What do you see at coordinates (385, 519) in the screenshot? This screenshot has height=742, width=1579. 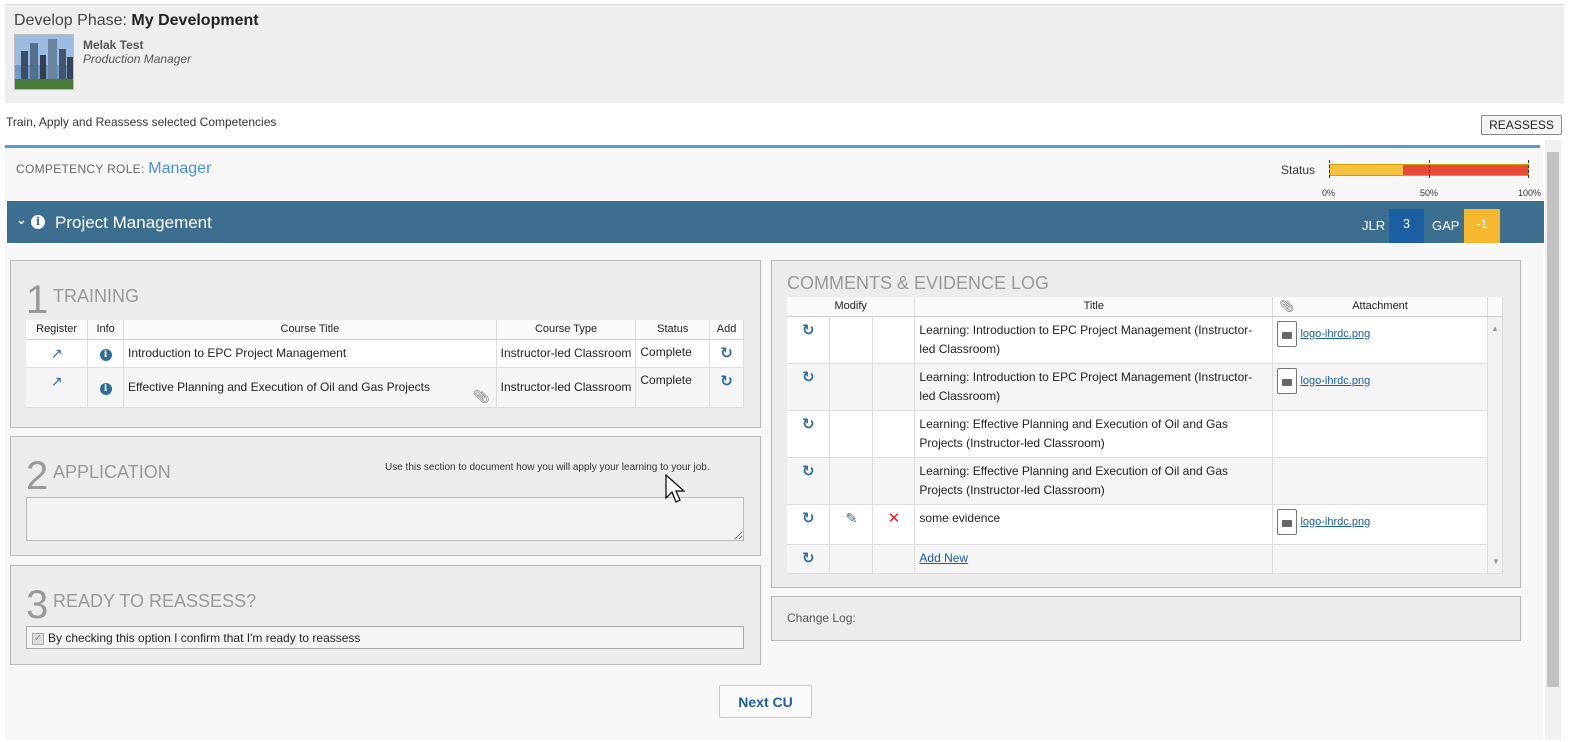 I see `application-textarea` at bounding box center [385, 519].